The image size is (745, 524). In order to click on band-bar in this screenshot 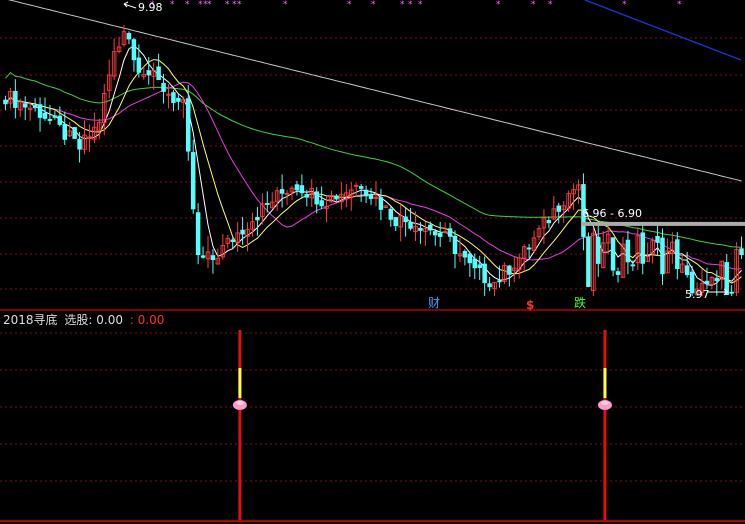, I will do `click(663, 223)`.